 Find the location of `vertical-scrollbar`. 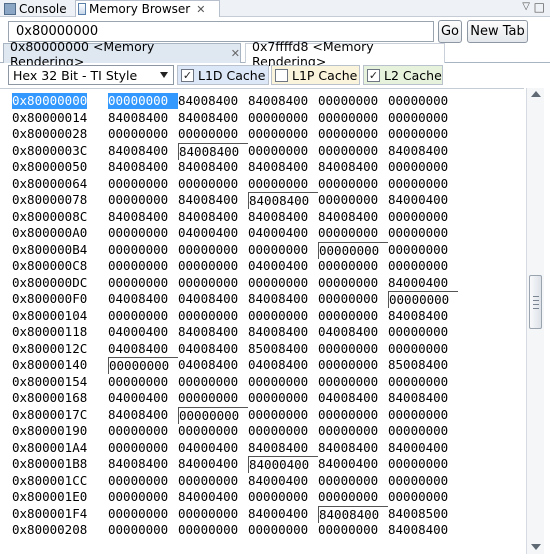

vertical-scrollbar is located at coordinates (535, 321).